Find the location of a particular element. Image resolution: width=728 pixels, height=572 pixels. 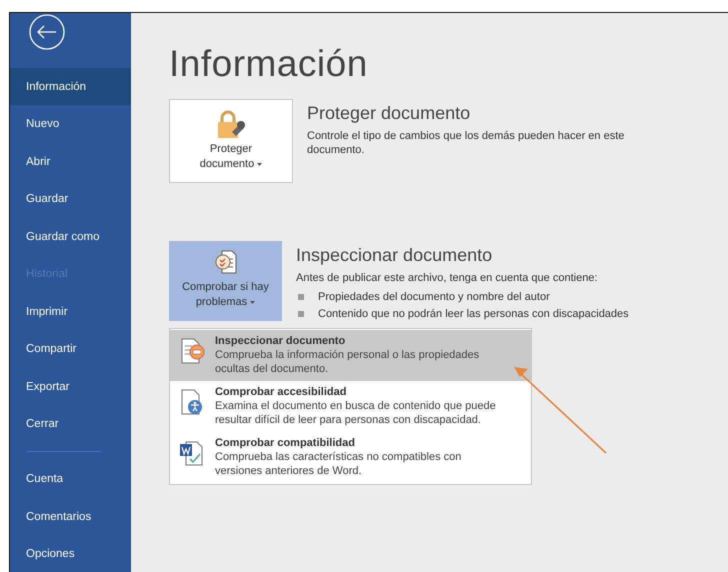

sidebar-item: Compartir is located at coordinates (70, 349).